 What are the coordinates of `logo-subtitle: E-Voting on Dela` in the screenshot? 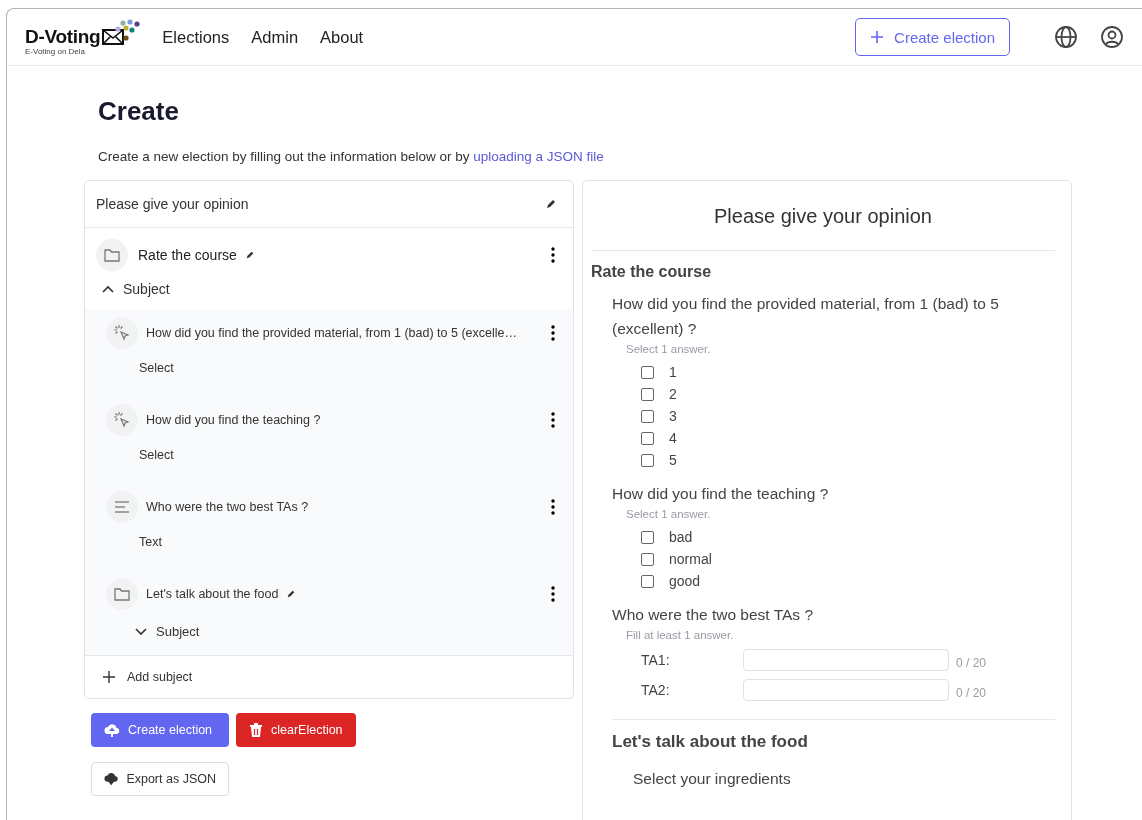 It's located at (55, 51).